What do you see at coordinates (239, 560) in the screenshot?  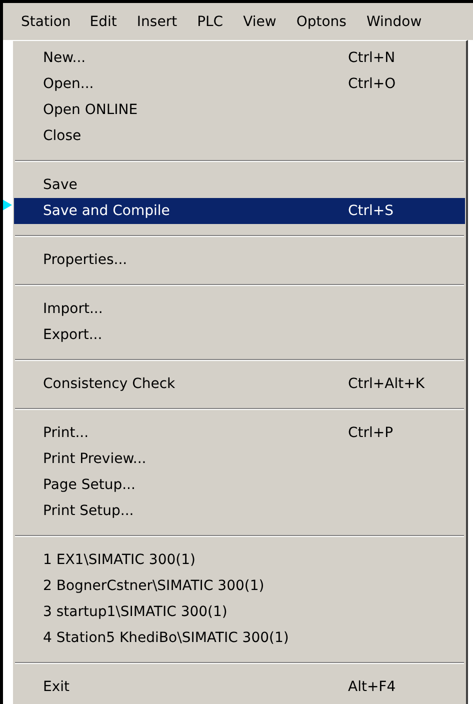 I see `menu-item: 1 EX1\SIMATIC 300(1)` at bounding box center [239, 560].